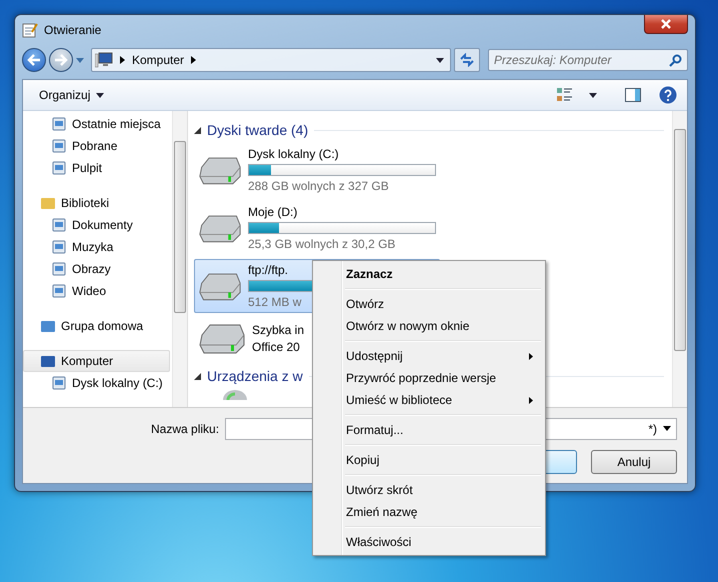 This screenshot has height=582, width=718. I want to click on free-space-text: 512 MB w, so click(275, 302).